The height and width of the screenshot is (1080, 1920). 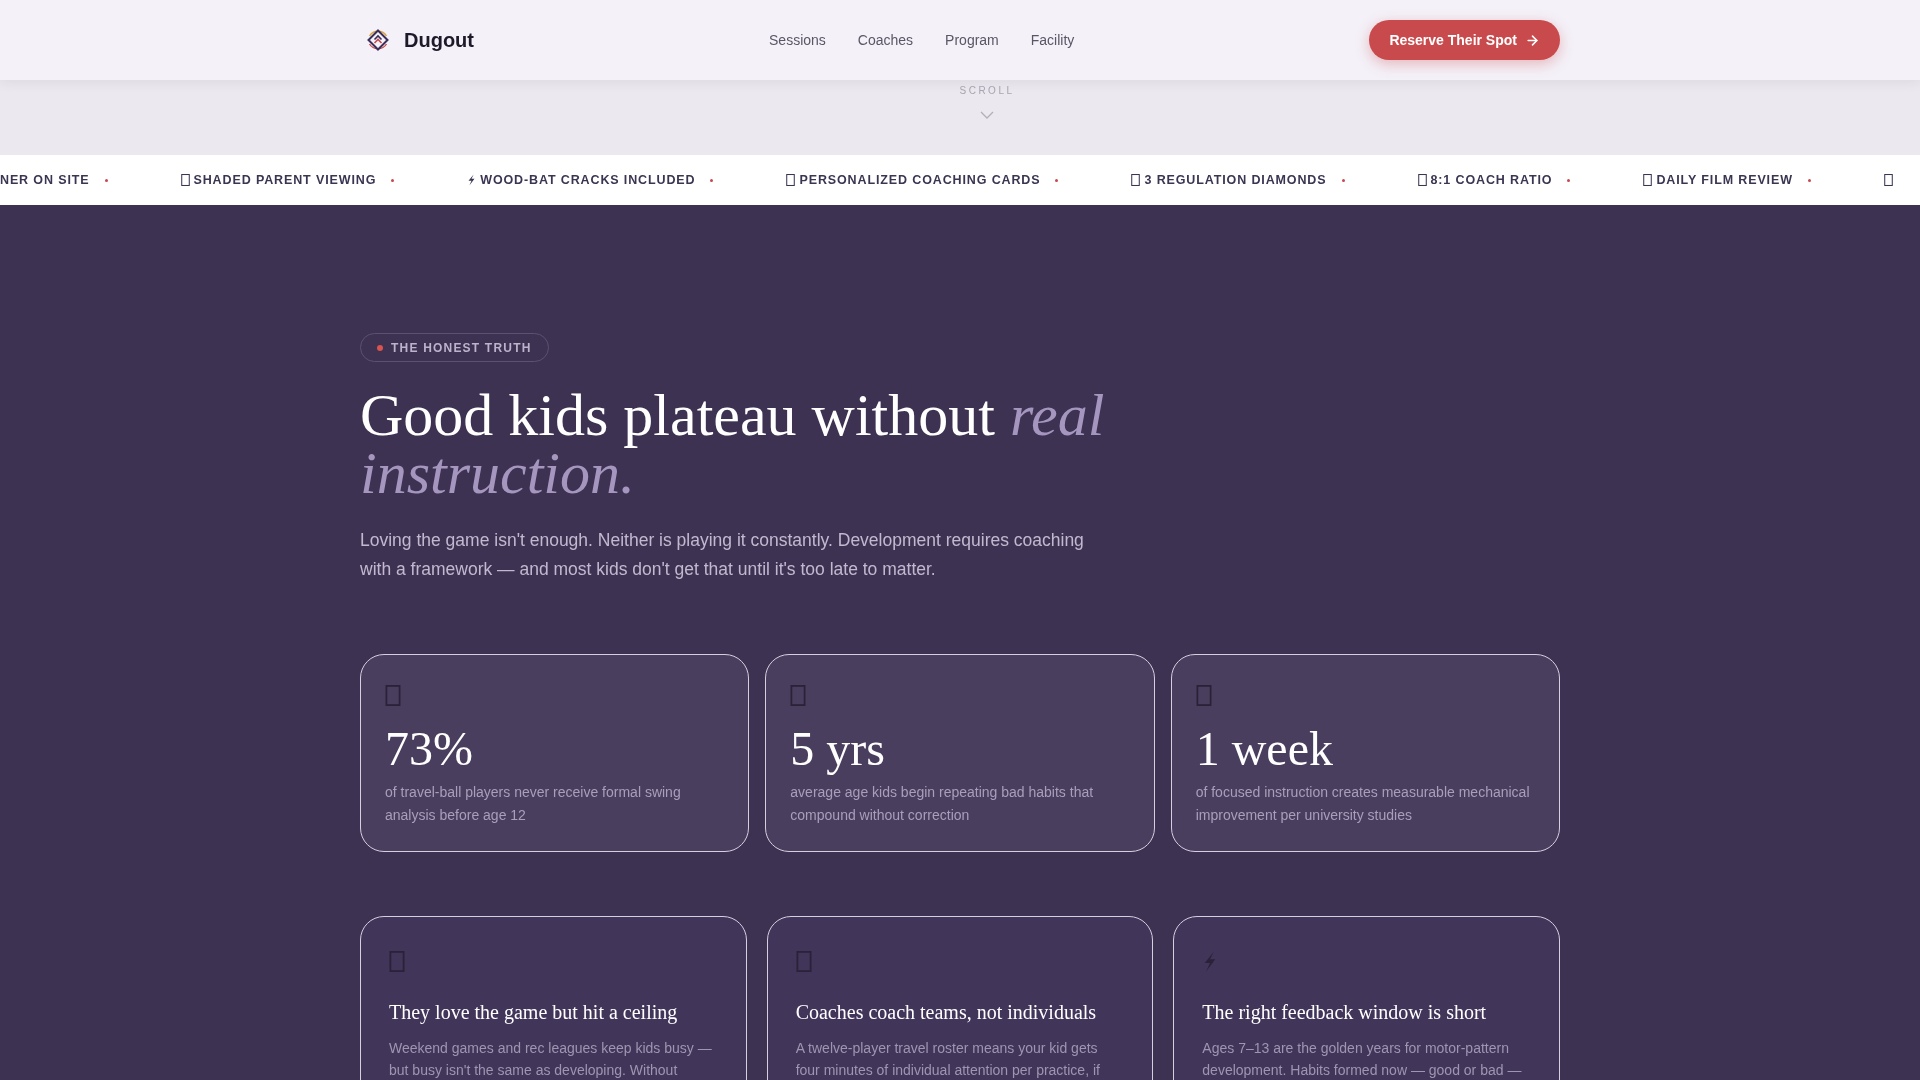 I want to click on stat-description: average age kids begin repeating bad habits that compound without correction, so click(x=942, y=804).